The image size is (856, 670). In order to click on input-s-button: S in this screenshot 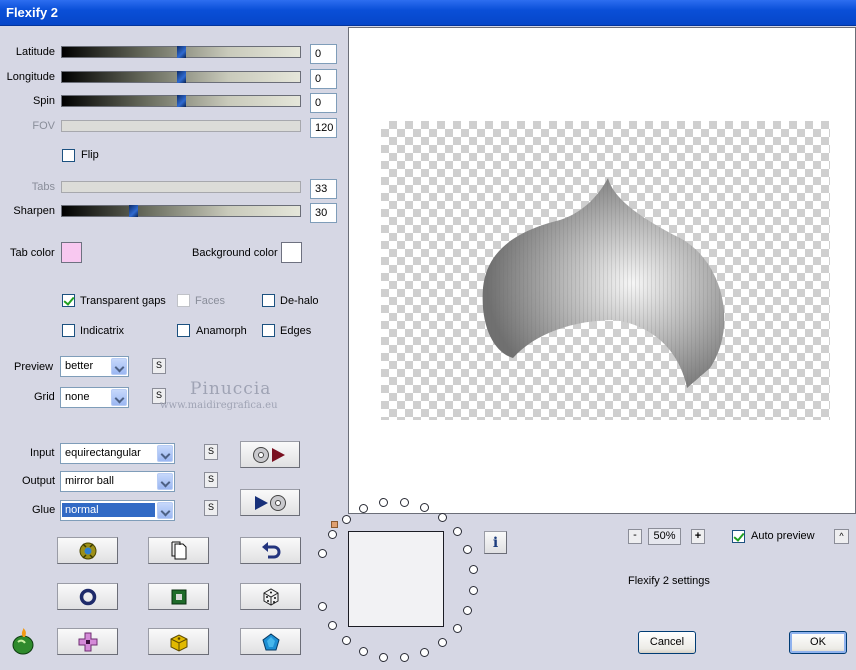, I will do `click(211, 452)`.